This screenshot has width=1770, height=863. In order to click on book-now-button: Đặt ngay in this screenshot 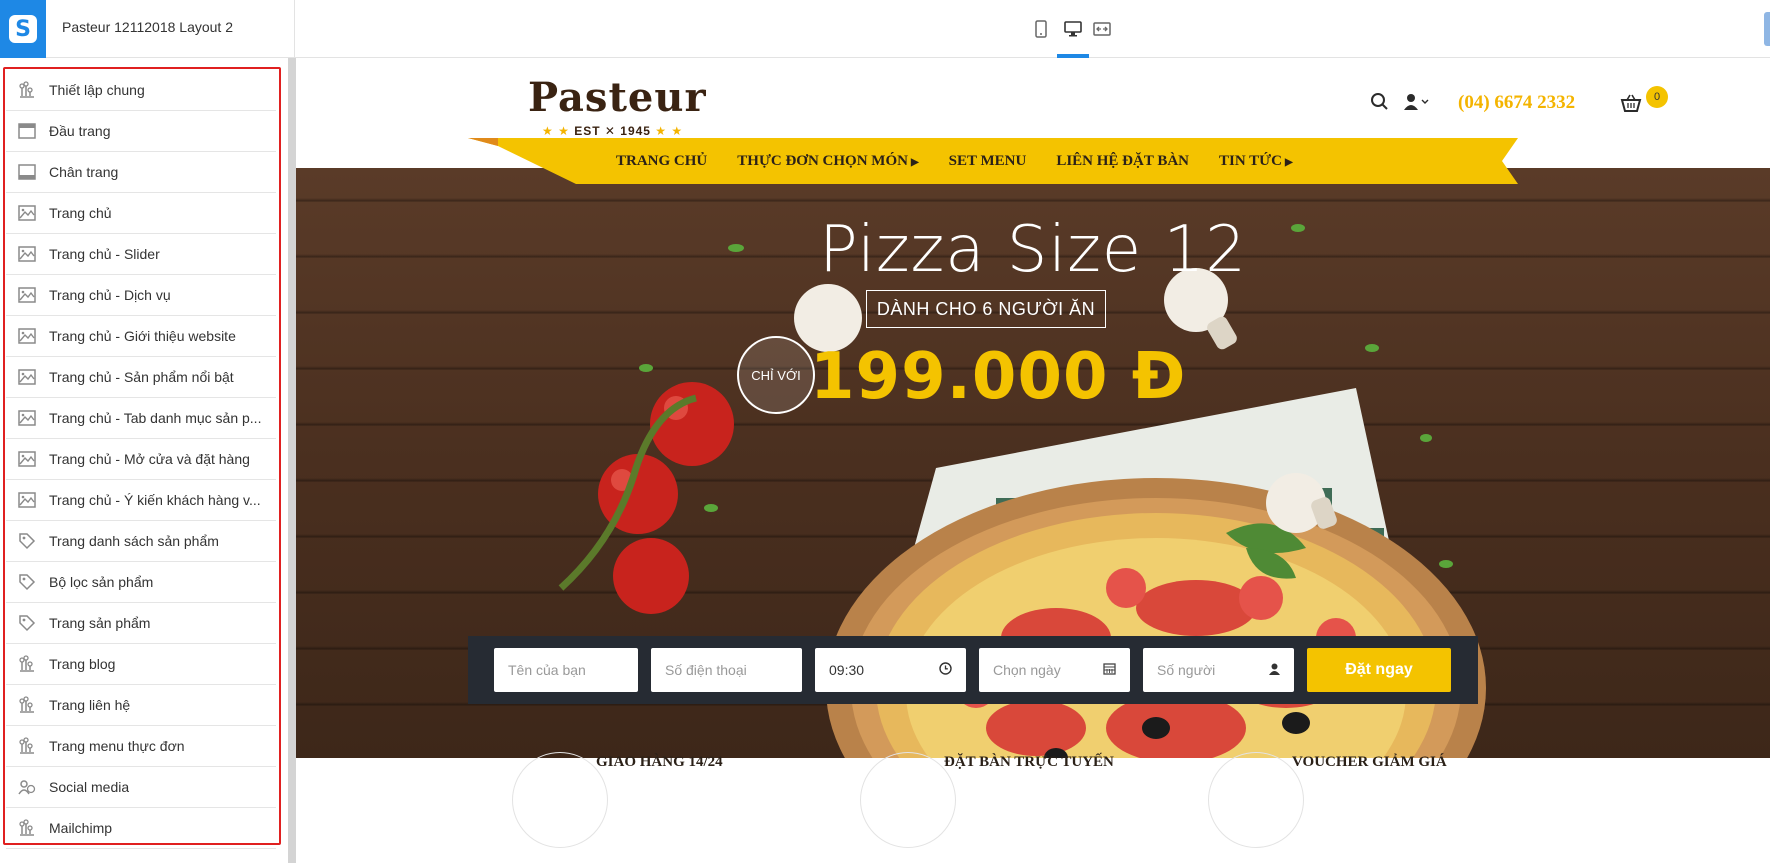, I will do `click(1379, 670)`.